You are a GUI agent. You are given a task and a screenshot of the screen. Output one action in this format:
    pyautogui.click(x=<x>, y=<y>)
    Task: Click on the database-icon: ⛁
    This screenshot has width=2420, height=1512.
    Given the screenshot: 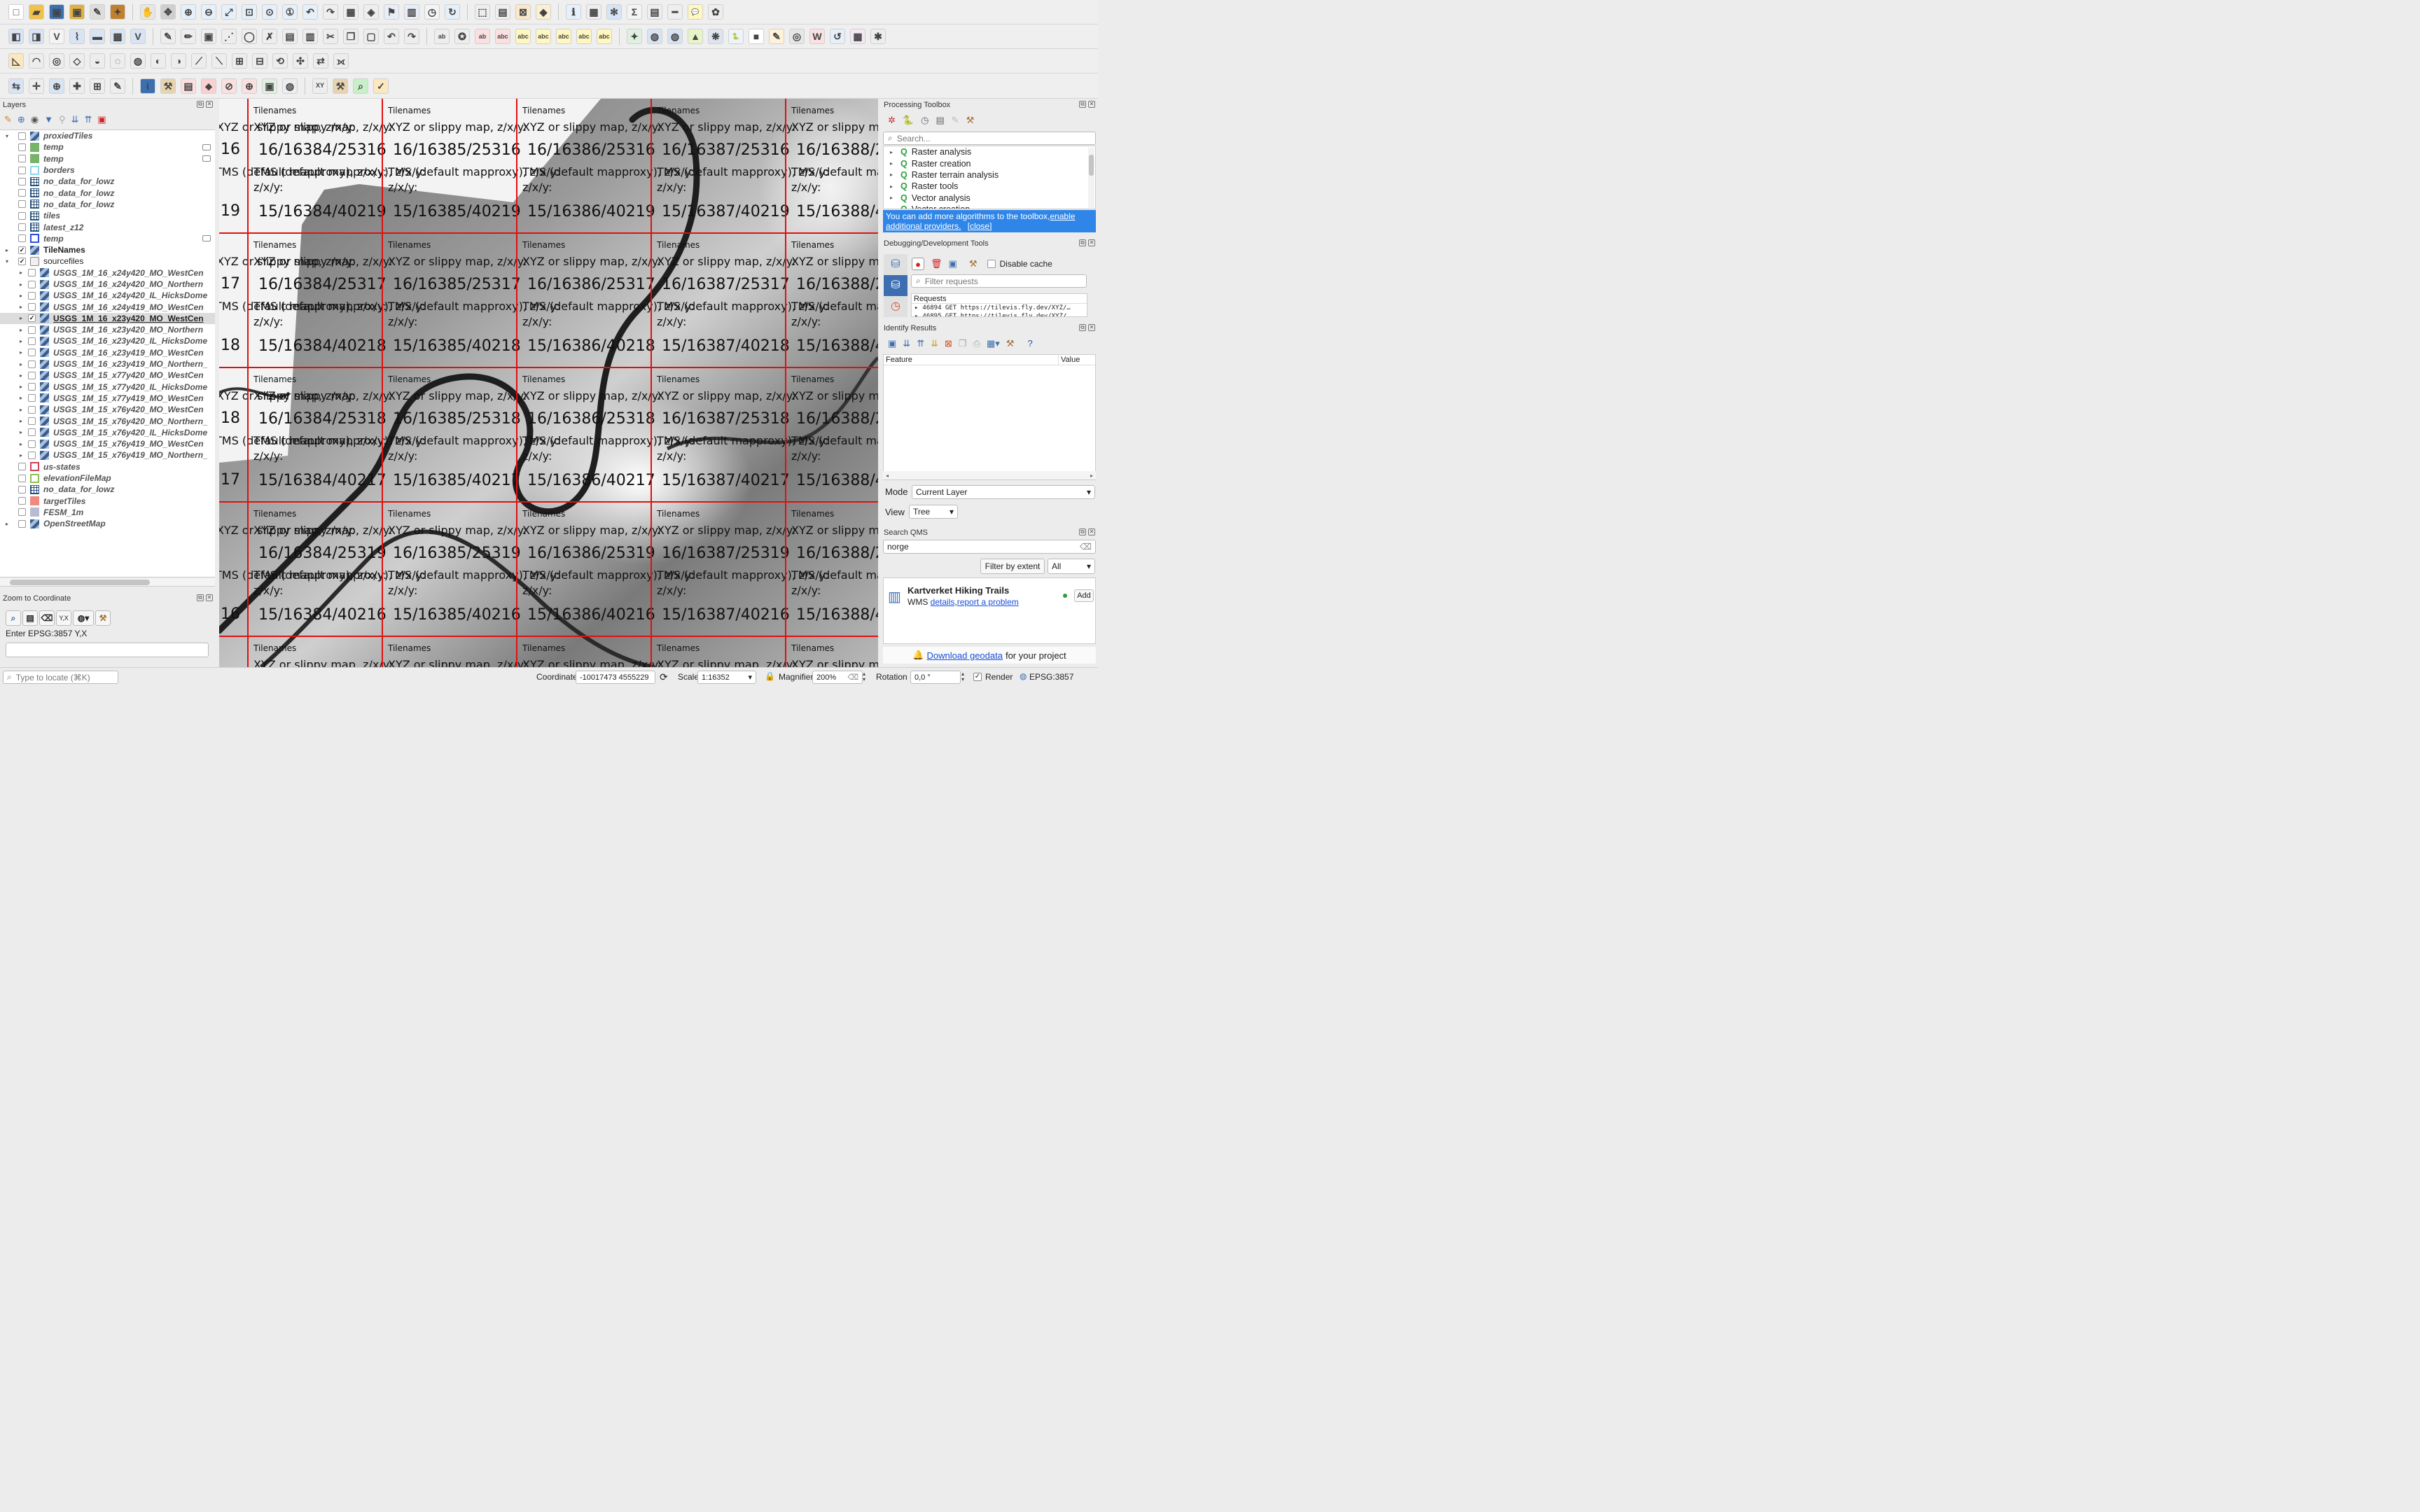 What is the action you would take?
    pyautogui.click(x=896, y=285)
    